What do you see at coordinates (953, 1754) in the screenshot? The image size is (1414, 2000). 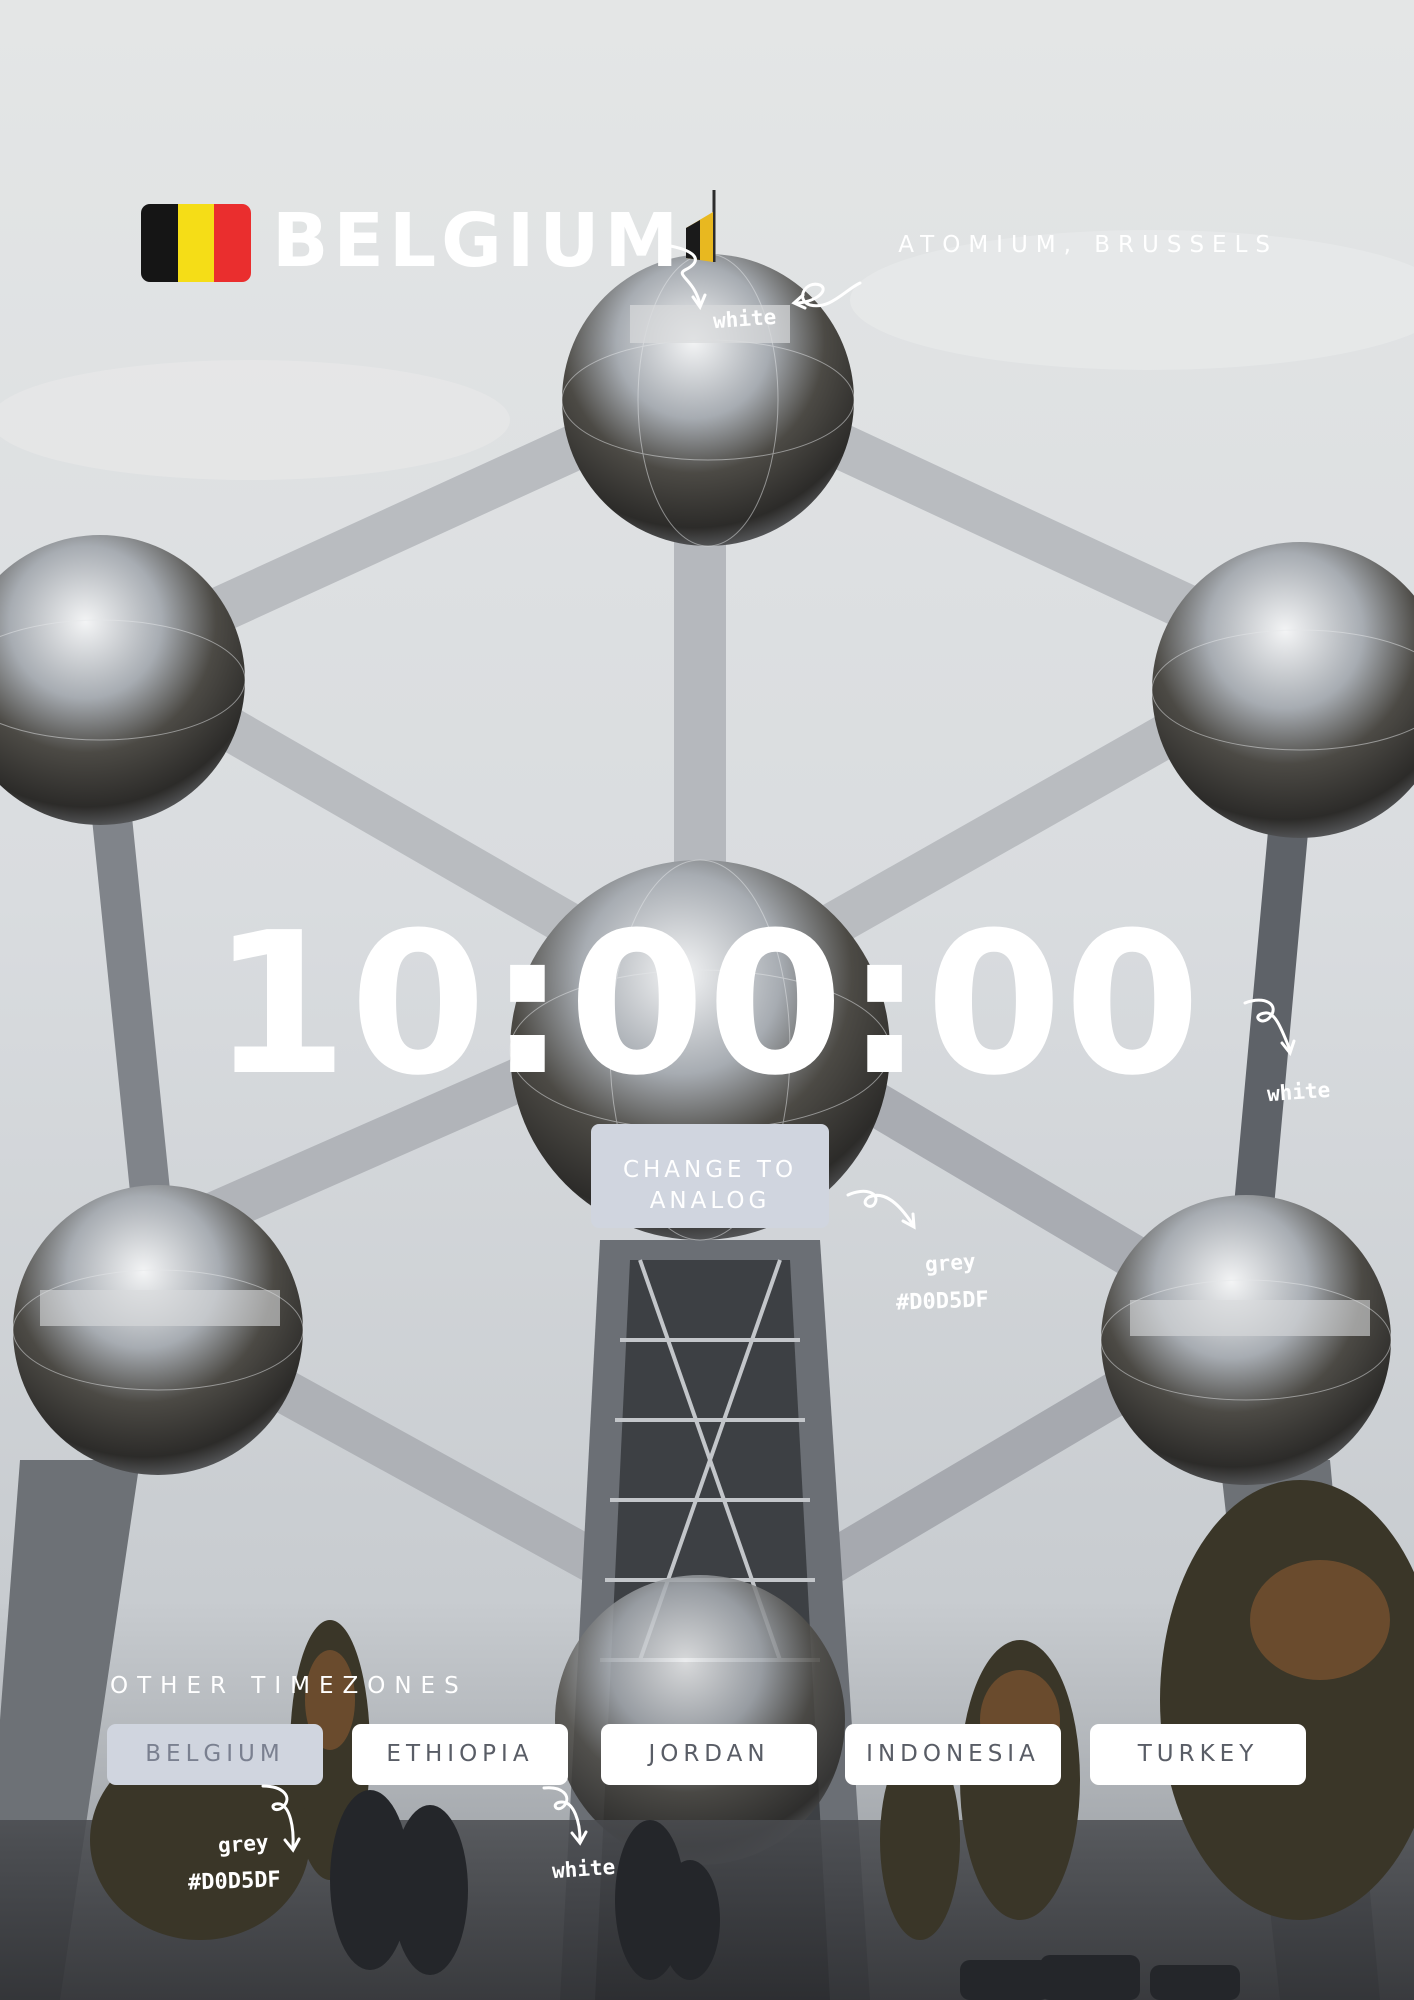 I see `tab-indonesia: INDONESIA` at bounding box center [953, 1754].